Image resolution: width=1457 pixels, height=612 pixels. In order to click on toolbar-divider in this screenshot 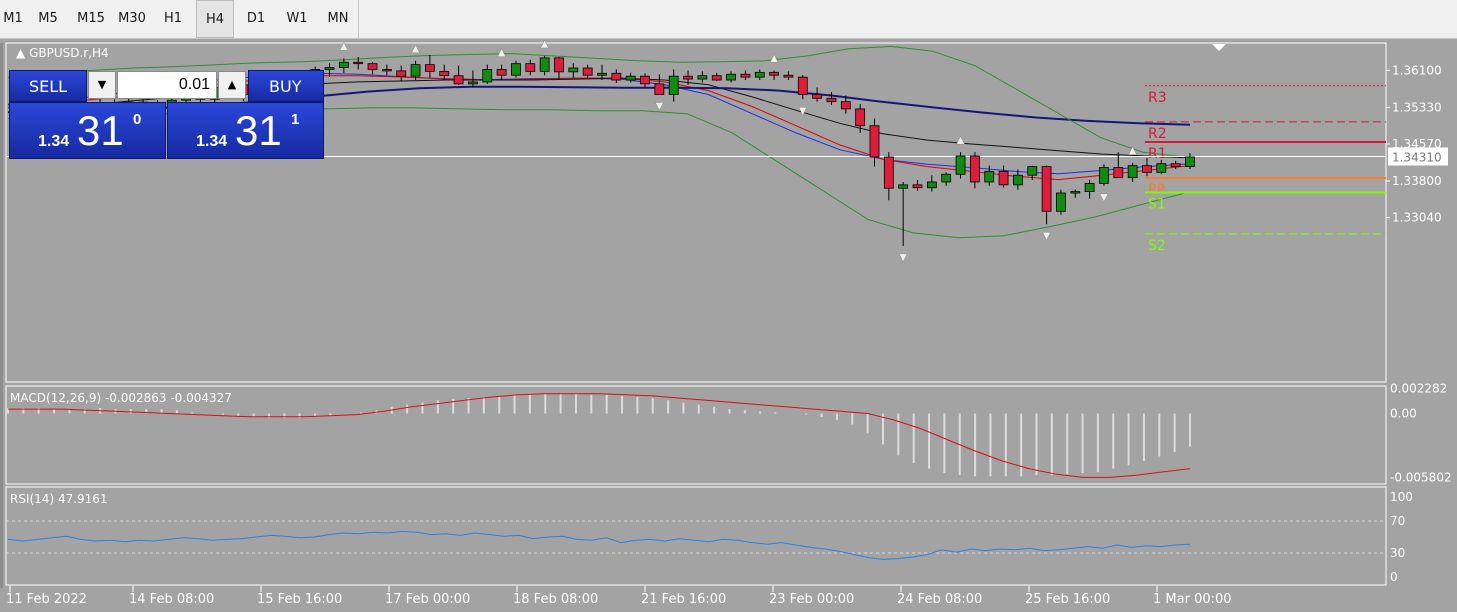, I will do `click(358, 19)`.